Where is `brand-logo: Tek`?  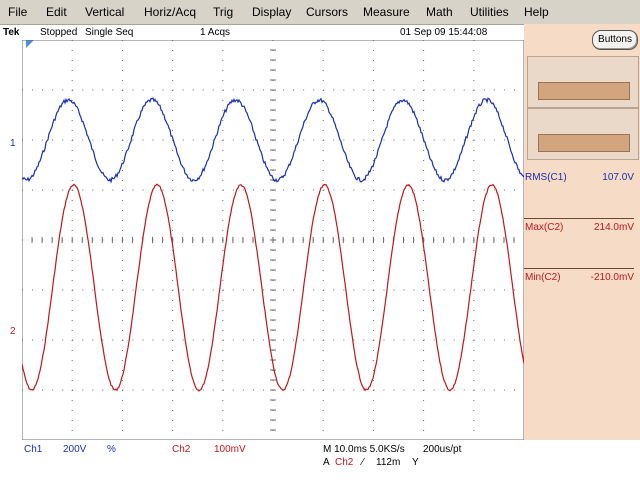
brand-logo: Tek is located at coordinates (11, 32).